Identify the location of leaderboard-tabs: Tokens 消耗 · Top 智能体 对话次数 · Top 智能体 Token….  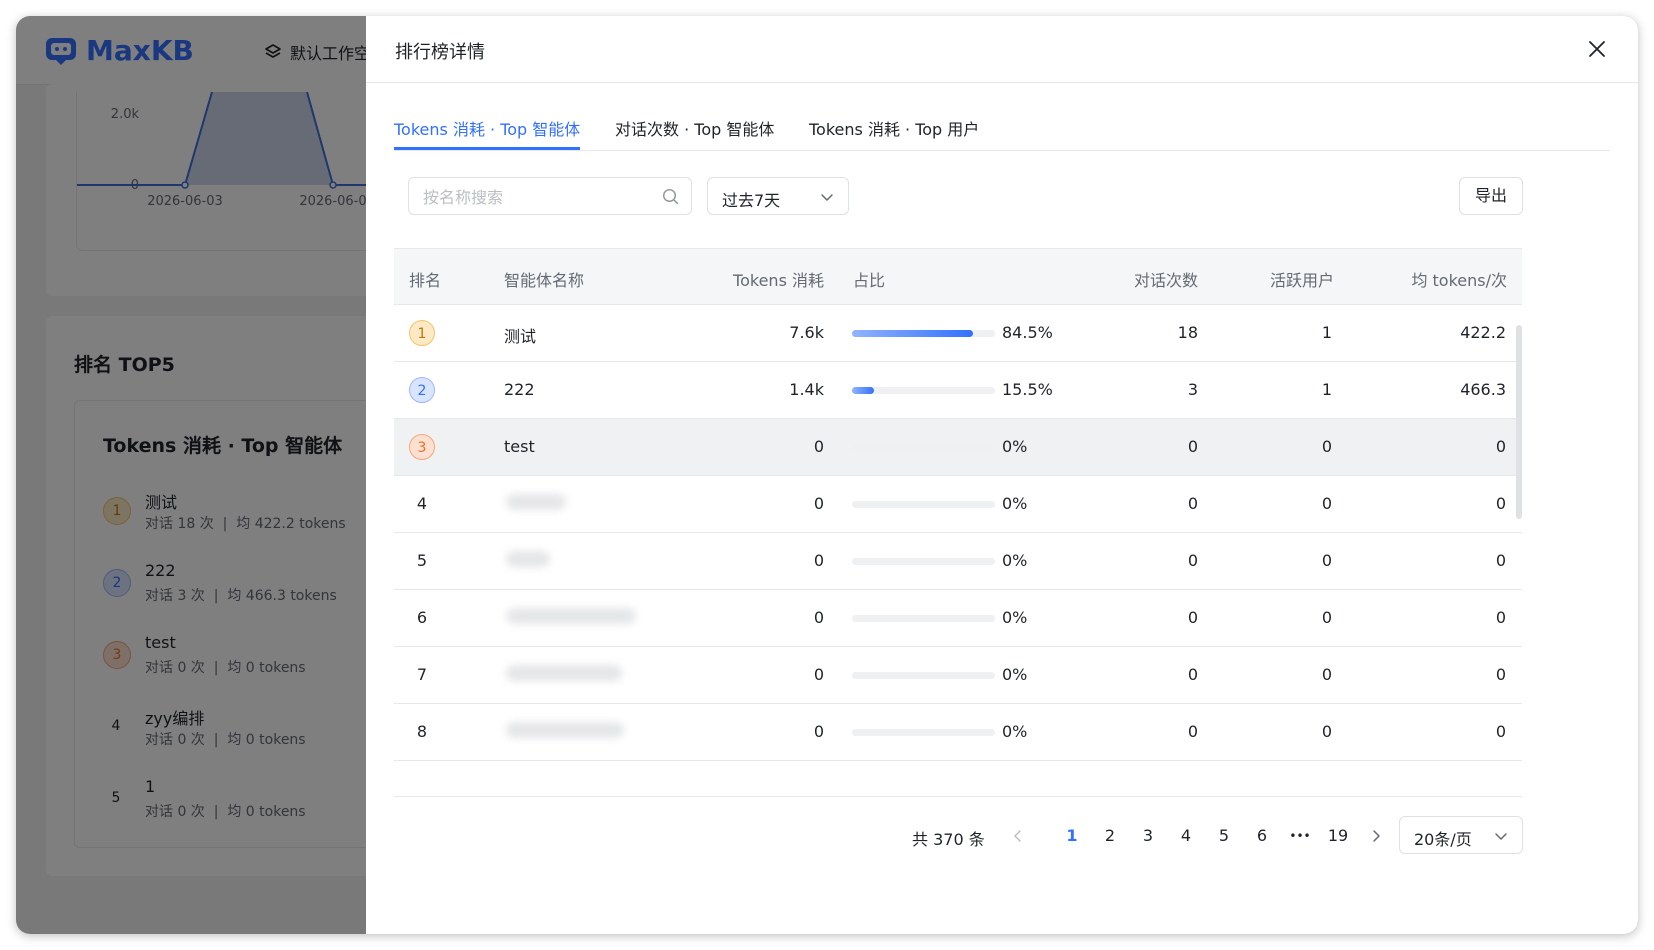
(1002, 133).